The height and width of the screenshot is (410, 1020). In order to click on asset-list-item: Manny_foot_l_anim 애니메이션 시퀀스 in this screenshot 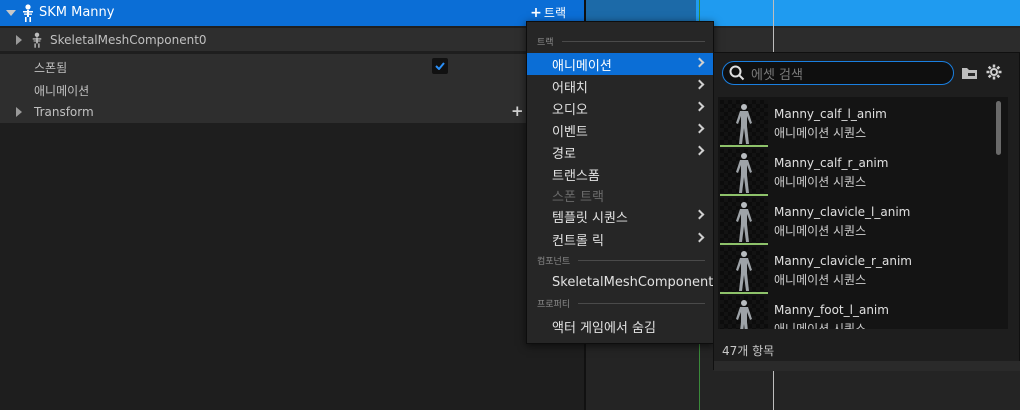, I will do `click(863, 312)`.